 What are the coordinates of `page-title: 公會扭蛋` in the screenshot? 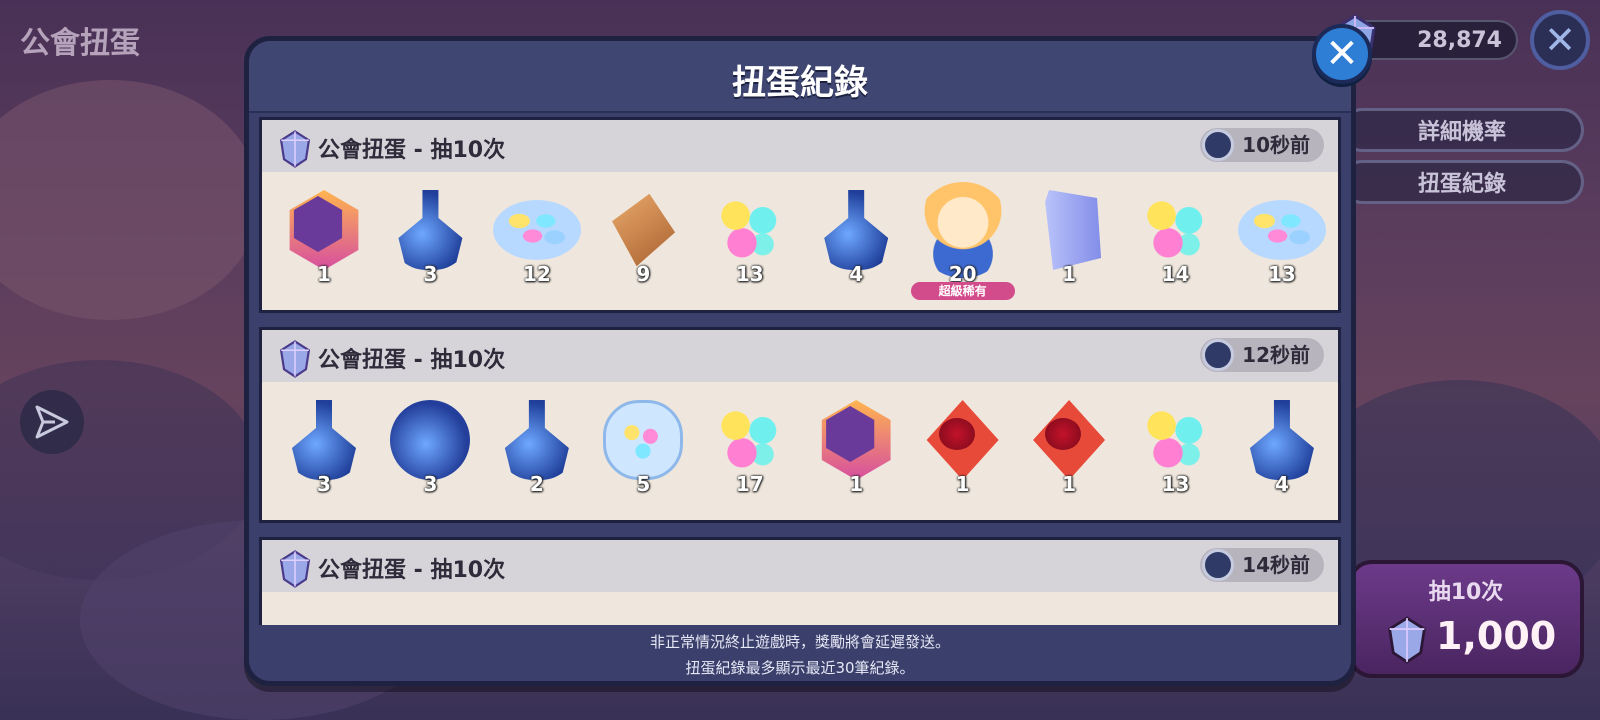 It's located at (80, 43).